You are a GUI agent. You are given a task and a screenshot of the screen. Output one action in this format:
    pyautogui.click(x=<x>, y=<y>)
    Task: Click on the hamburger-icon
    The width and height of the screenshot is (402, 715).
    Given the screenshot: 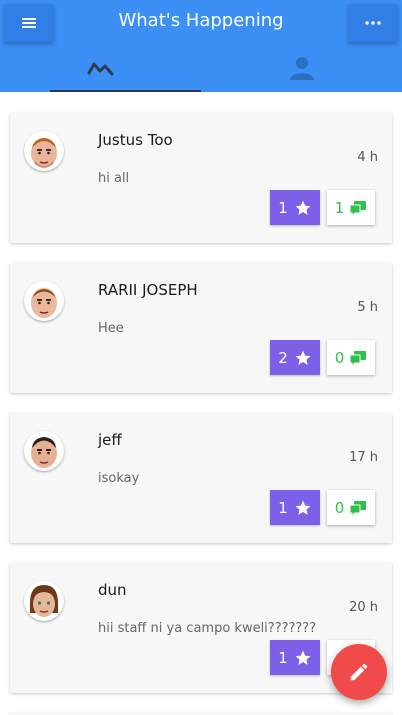 What is the action you would take?
    pyautogui.click(x=29, y=23)
    